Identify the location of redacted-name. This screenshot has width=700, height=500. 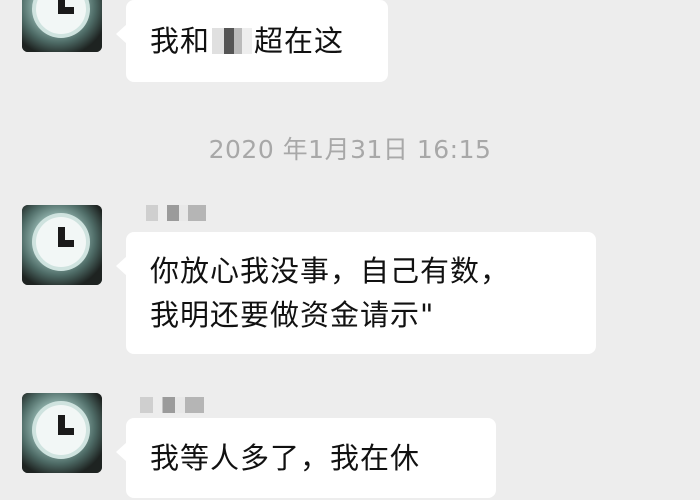
(232, 41).